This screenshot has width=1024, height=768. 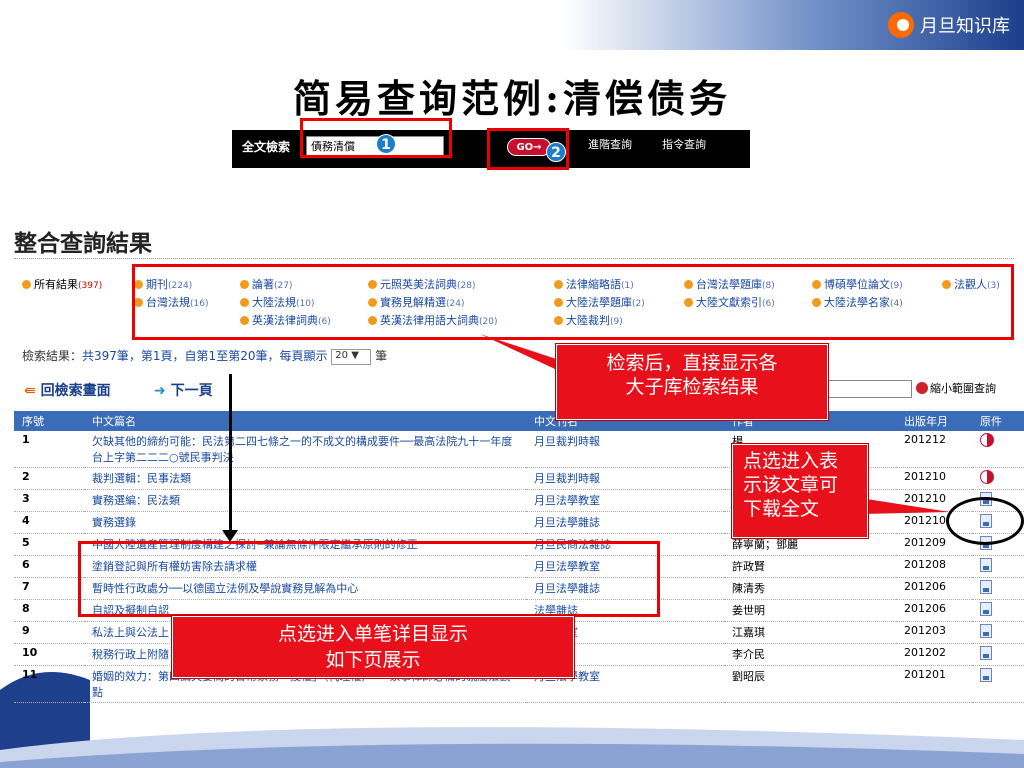 I want to click on callout-subdb-results: 检索后，直接显示各 大子库检索结果, so click(x=692, y=382).